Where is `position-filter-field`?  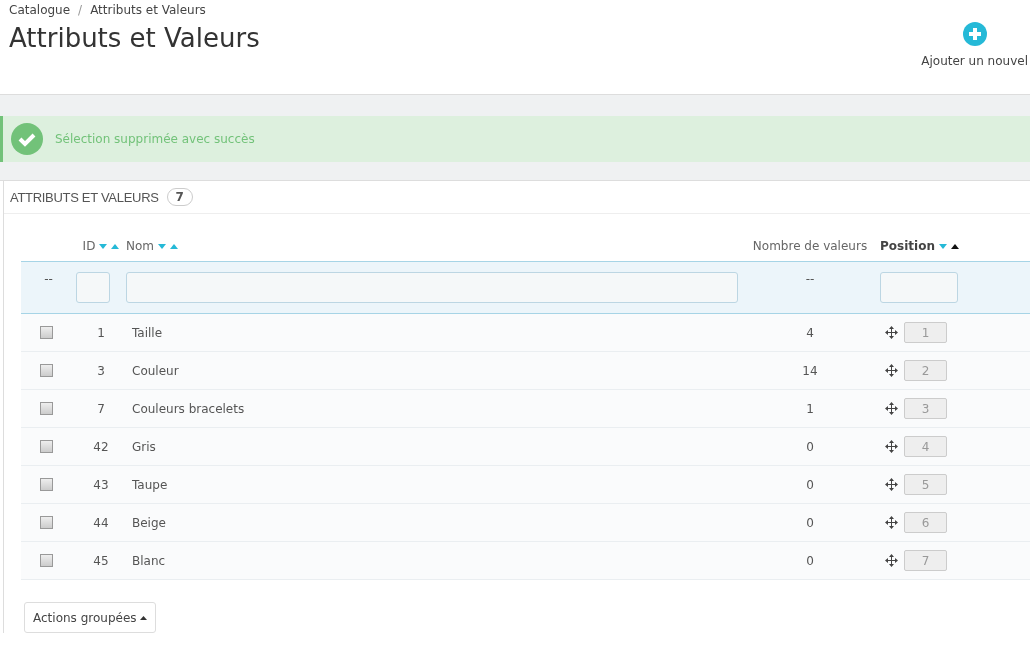 position-filter-field is located at coordinates (919, 287).